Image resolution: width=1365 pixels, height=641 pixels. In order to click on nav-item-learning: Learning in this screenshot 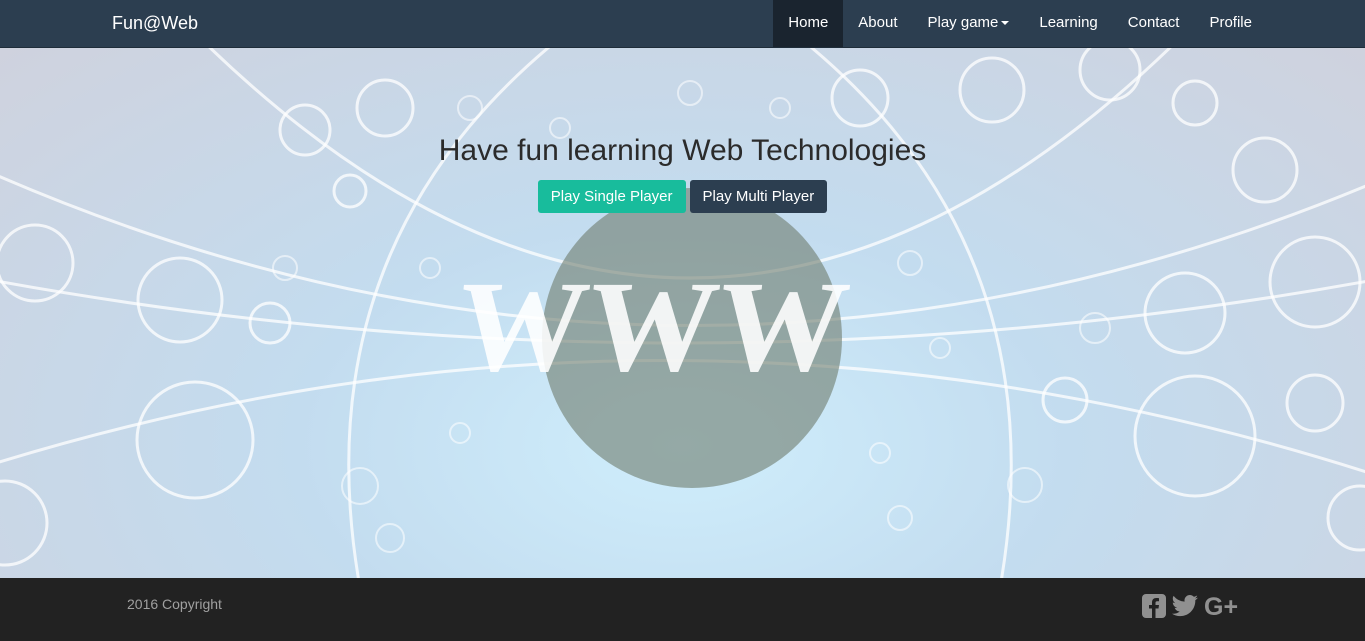, I will do `click(1068, 23)`.